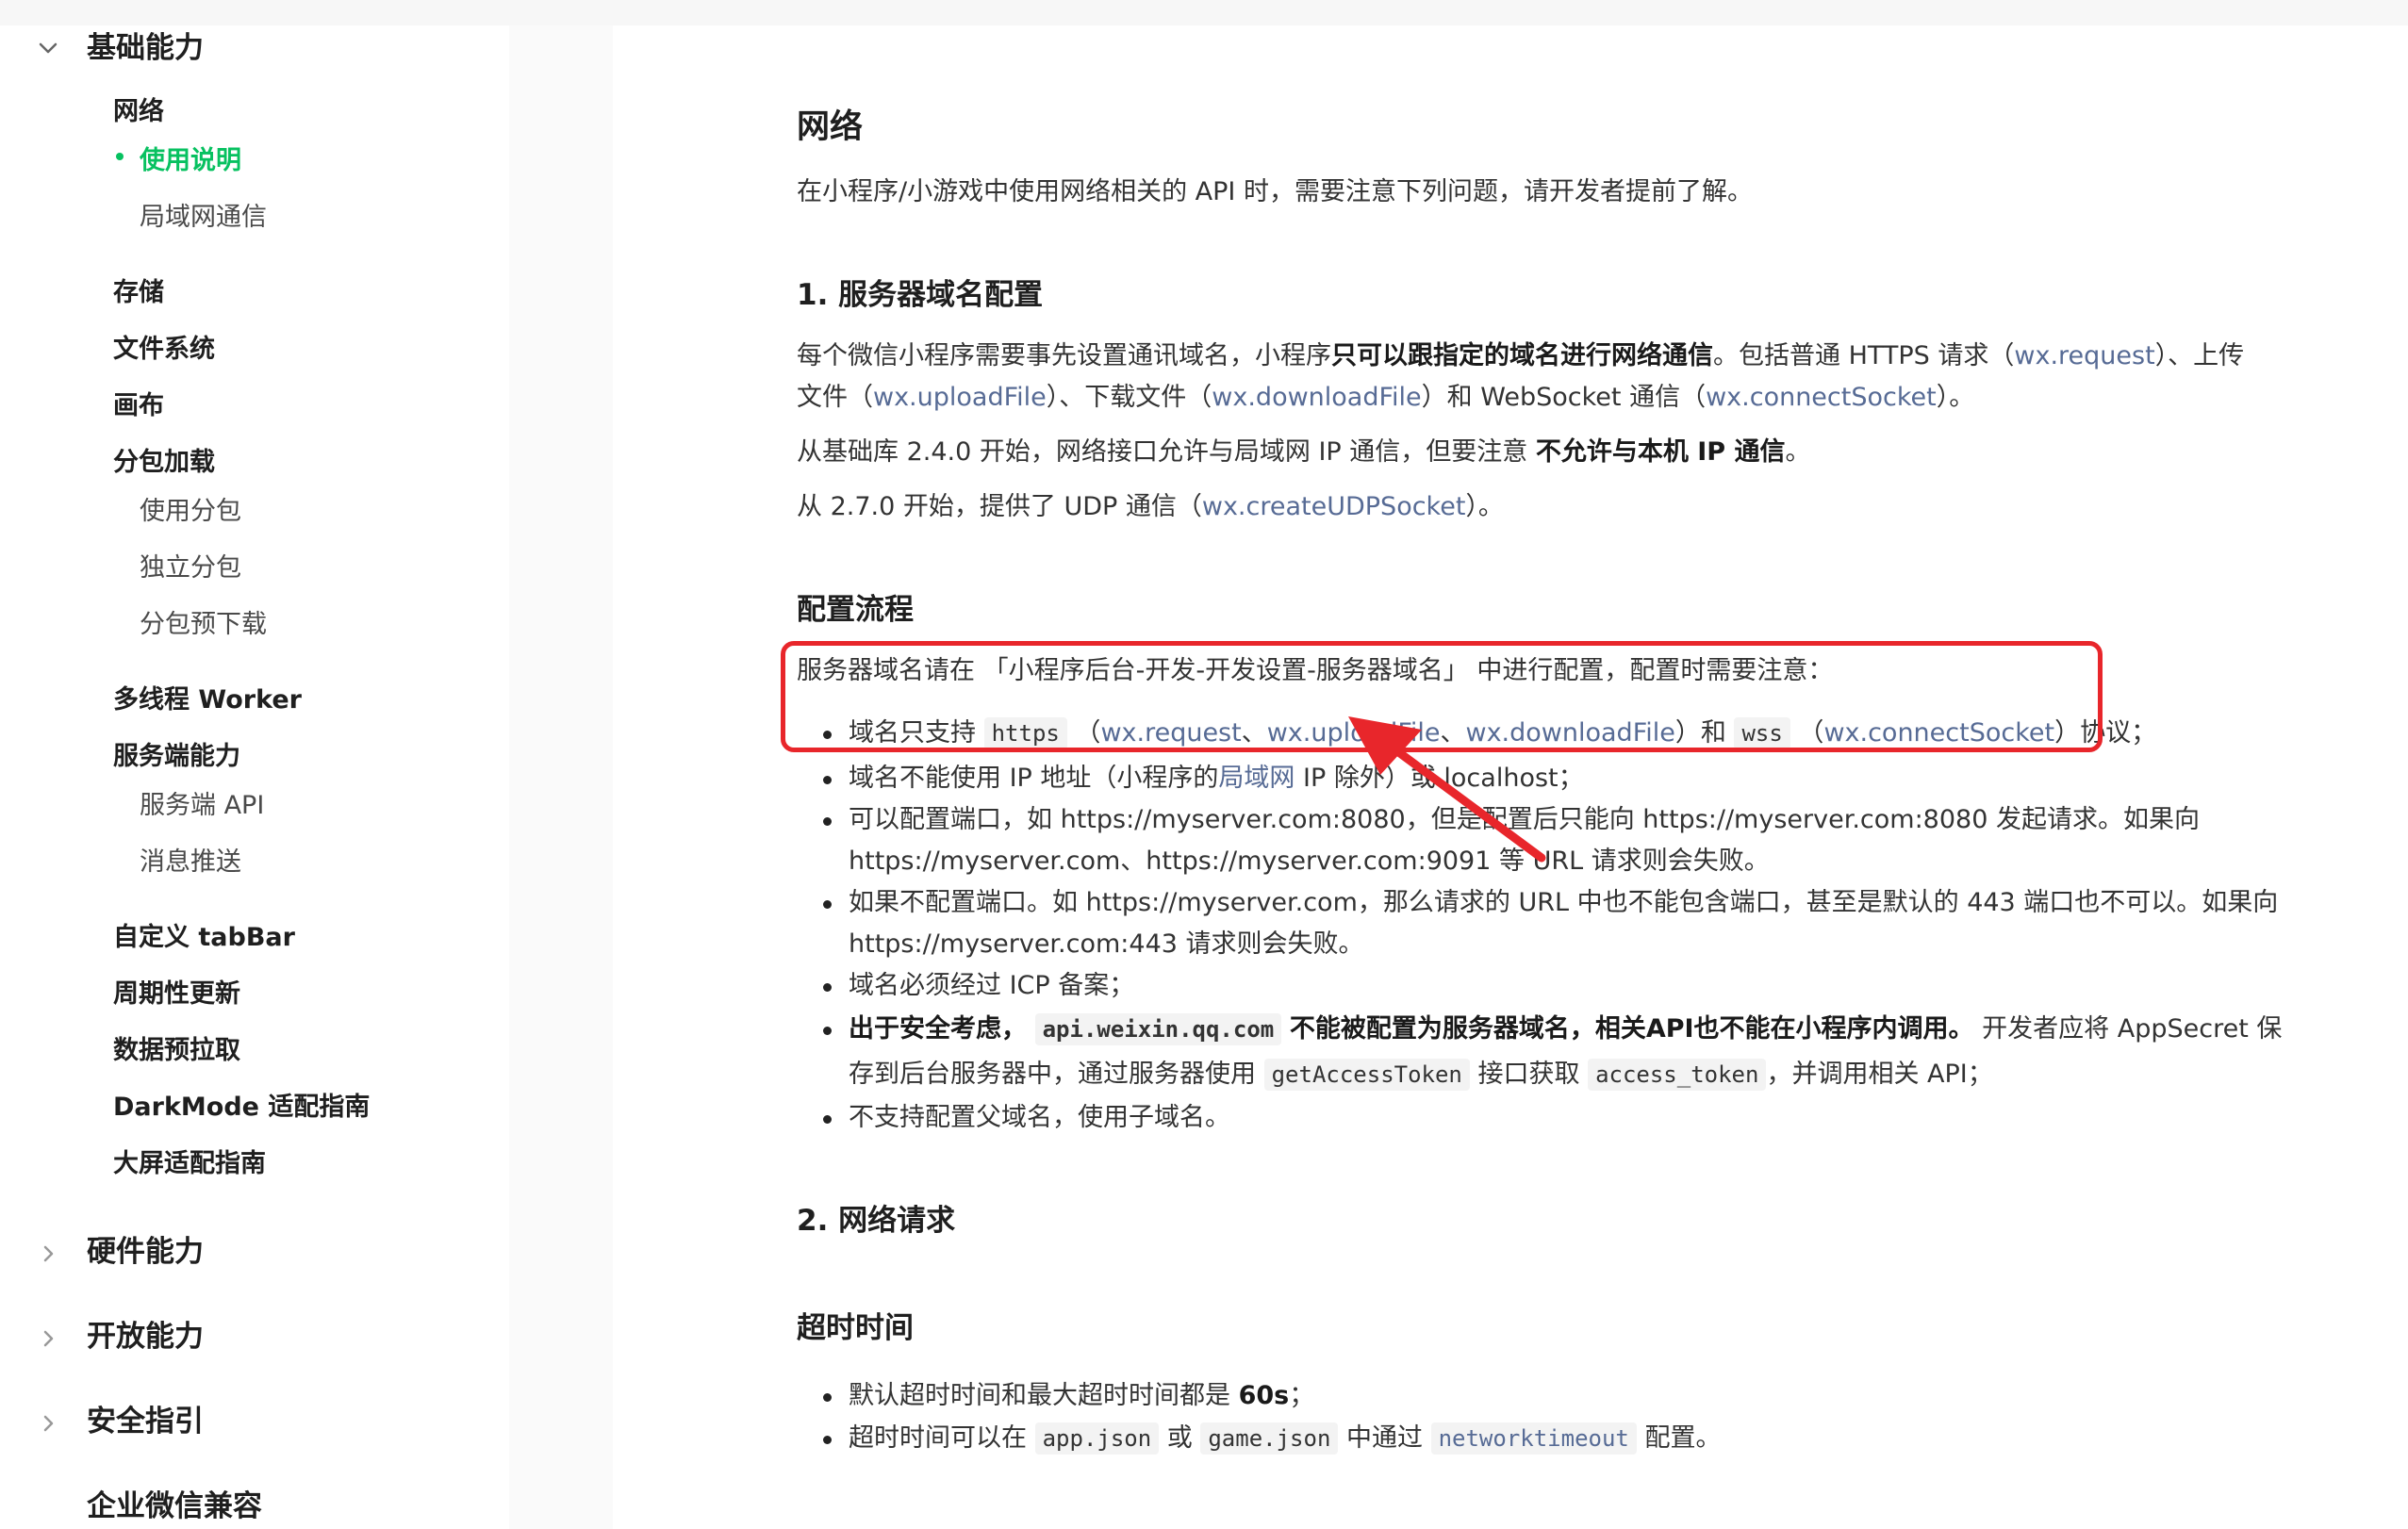 The width and height of the screenshot is (2408, 1529). What do you see at coordinates (561, 777) in the screenshot?
I see `sidebar-divider-area` at bounding box center [561, 777].